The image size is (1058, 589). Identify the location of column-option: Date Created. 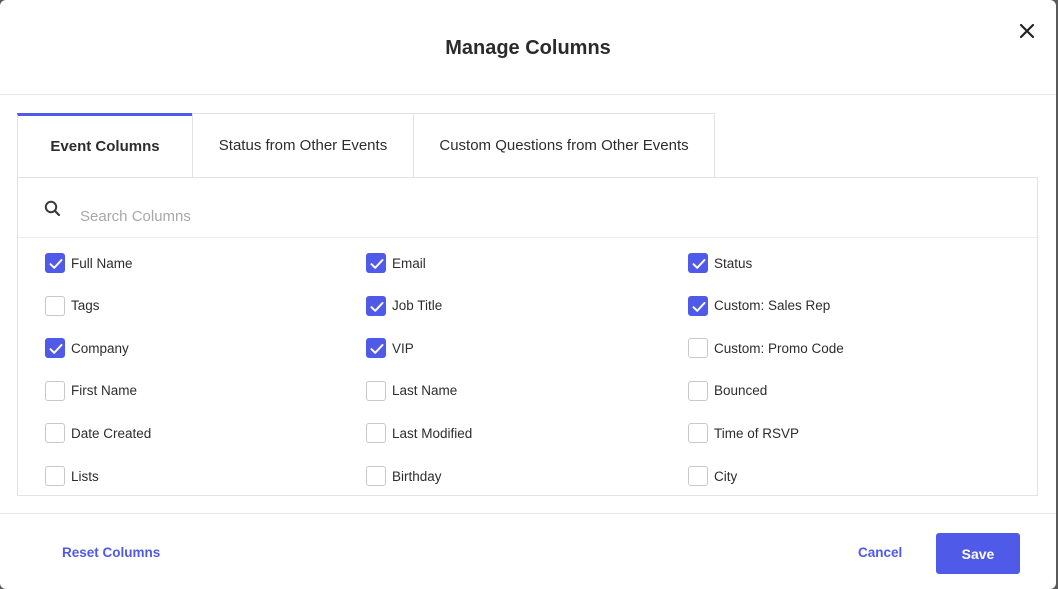
(98, 433).